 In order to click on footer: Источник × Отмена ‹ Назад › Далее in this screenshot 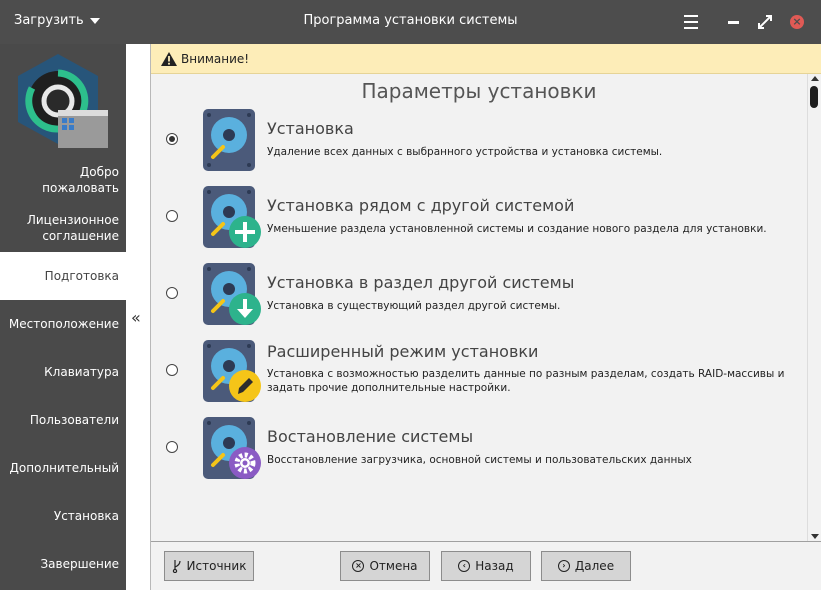, I will do `click(486, 565)`.